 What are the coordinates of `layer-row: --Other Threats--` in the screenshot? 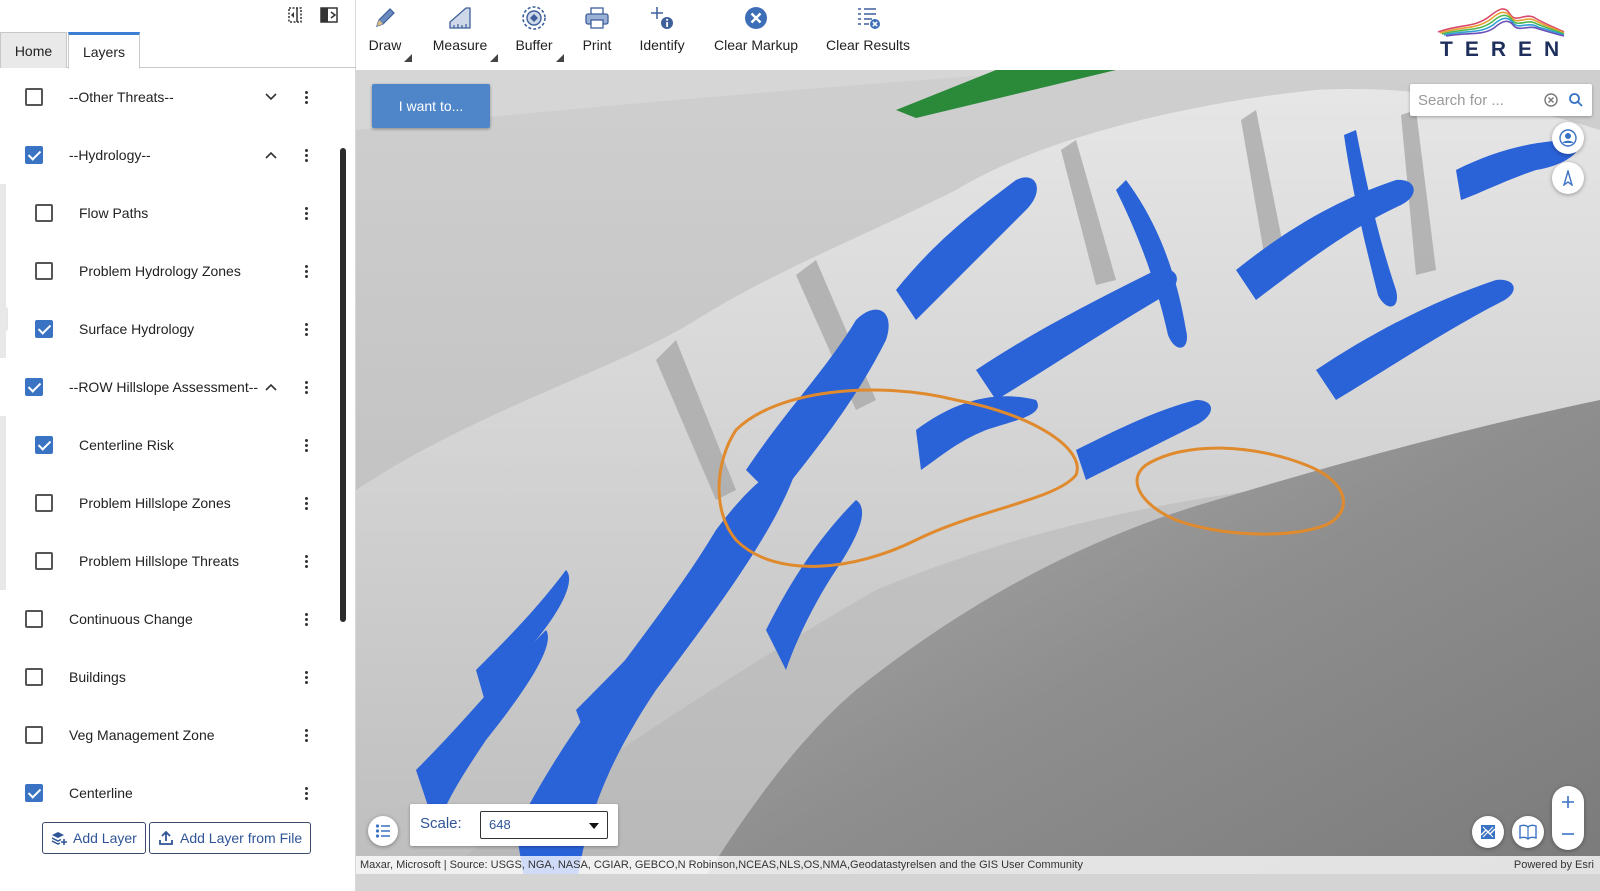 It's located at (170, 97).